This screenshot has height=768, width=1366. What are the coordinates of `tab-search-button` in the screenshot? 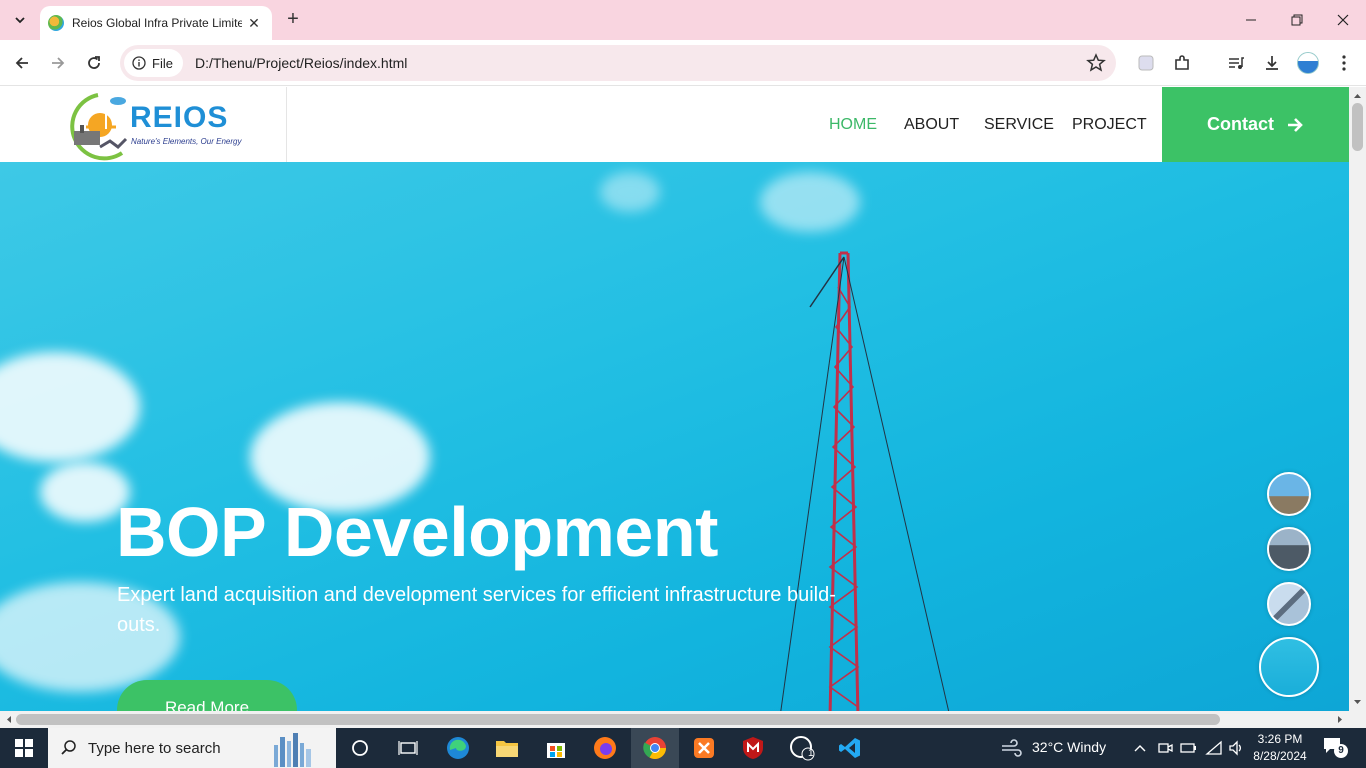 It's located at (20, 20).